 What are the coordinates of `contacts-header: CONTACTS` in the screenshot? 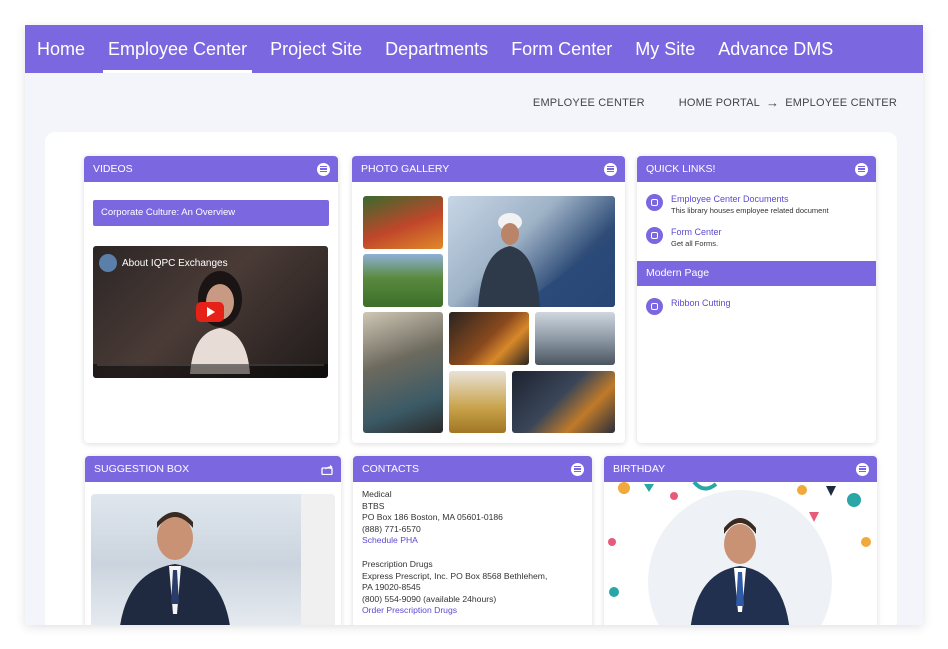 It's located at (472, 469).